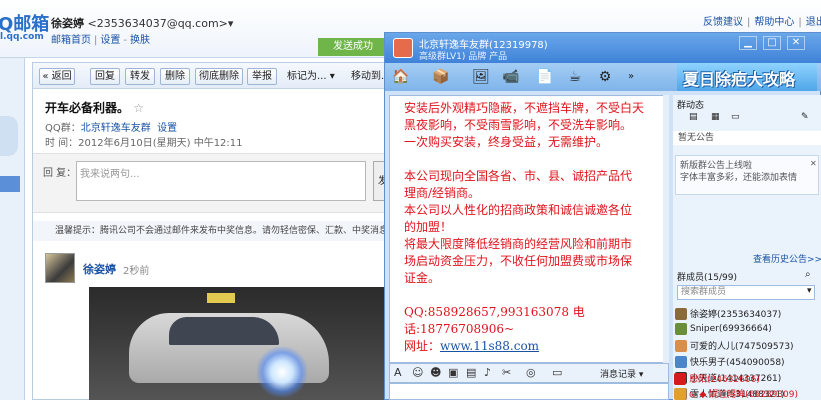  Describe the element at coordinates (262, 76) in the screenshot. I see `report-button: 举报` at that location.